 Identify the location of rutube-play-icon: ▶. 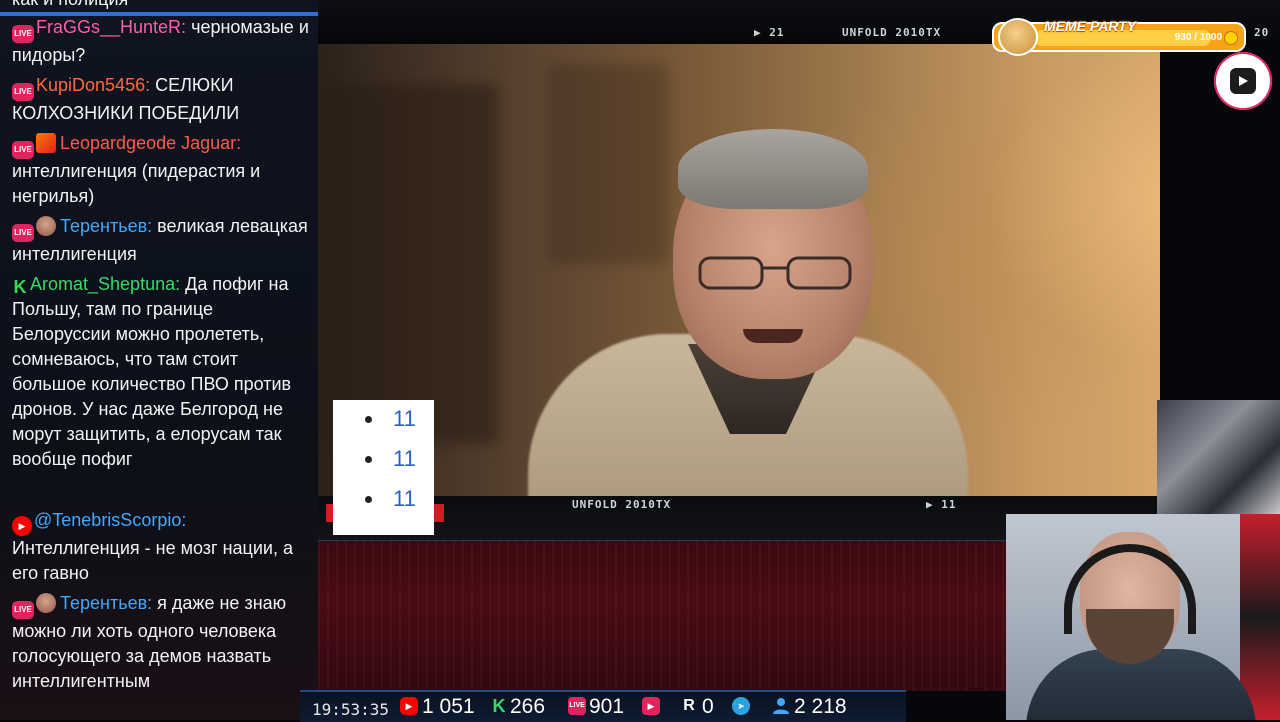
(651, 706).